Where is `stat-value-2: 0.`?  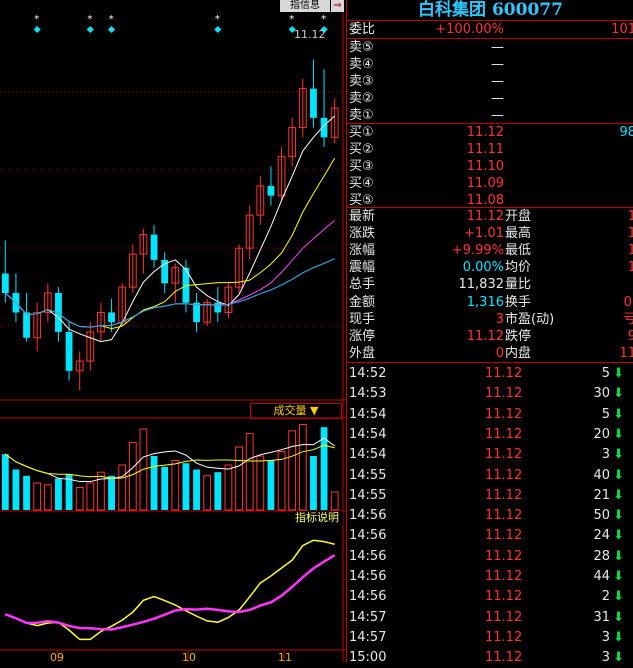
stat-value-2: 0. is located at coordinates (628, 302).